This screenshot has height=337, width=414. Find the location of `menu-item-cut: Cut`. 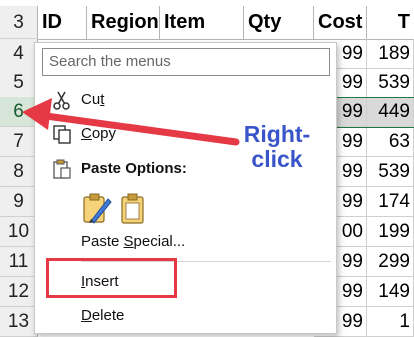

menu-item-cut: Cut is located at coordinates (185, 100).